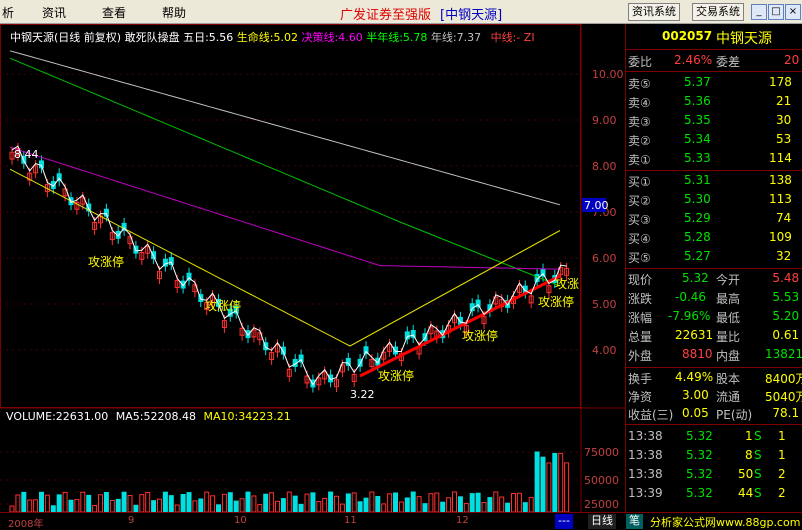 Image resolution: width=802 pixels, height=530 pixels. I want to click on stat-value: 8400万, so click(783, 379).